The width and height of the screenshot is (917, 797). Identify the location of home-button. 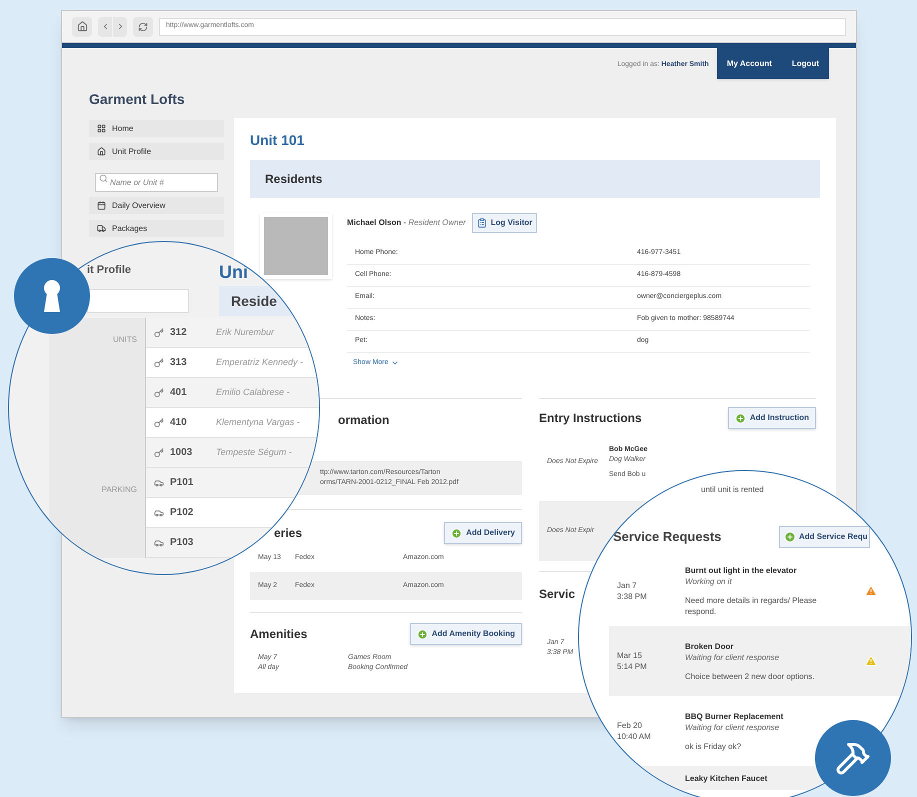
(82, 26).